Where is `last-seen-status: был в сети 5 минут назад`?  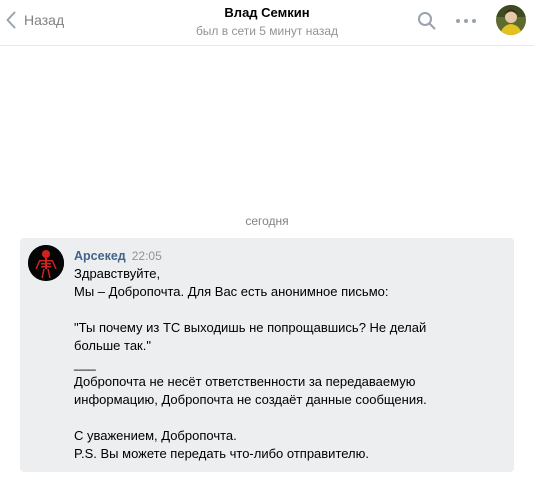
last-seen-status: был в сети 5 минут назад is located at coordinates (267, 31).